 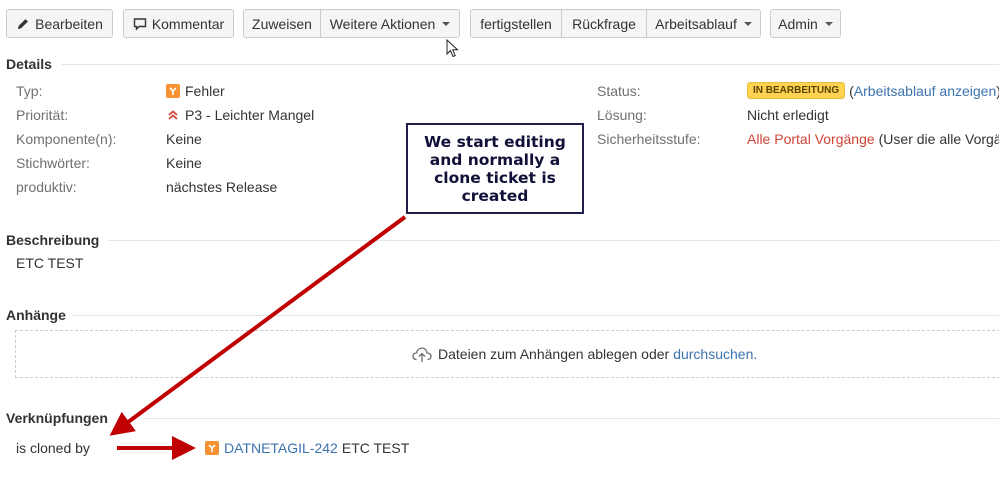 I want to click on arrow-to-relation, so click(x=258, y=325).